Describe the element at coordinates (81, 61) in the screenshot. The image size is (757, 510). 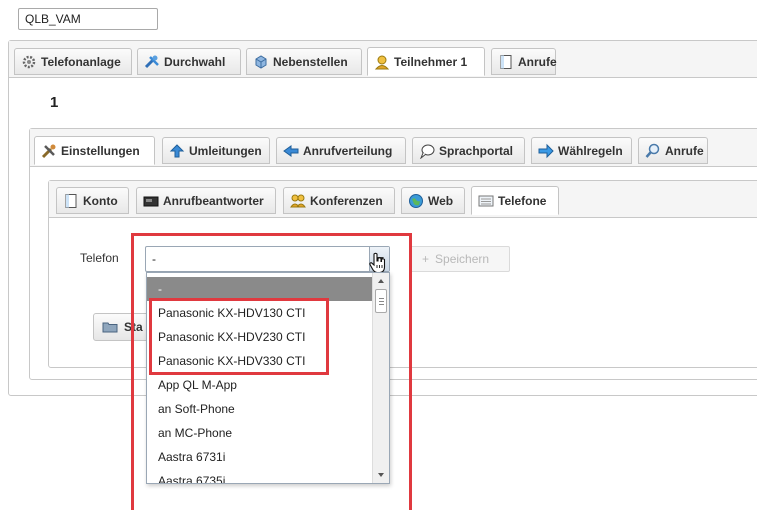
I see `tab-label: Telefonanlage` at that location.